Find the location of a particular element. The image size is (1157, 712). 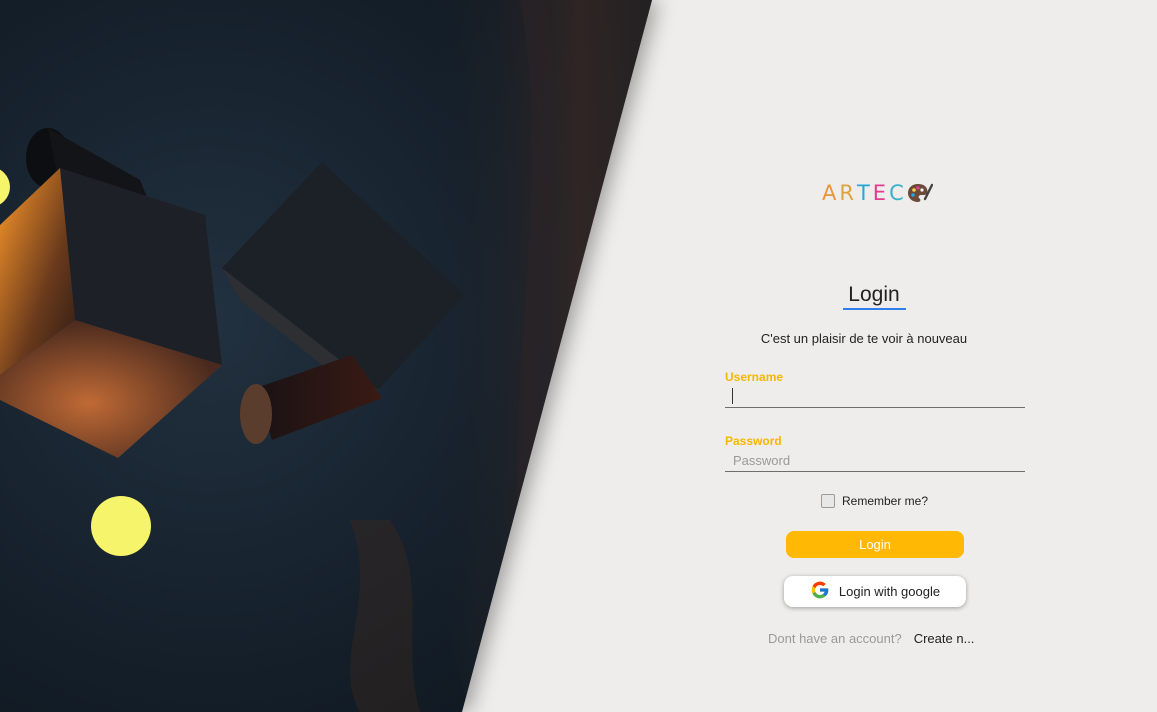

welcome-subtitle: C'est un plaisir de te voir à nouveau is located at coordinates (864, 338).